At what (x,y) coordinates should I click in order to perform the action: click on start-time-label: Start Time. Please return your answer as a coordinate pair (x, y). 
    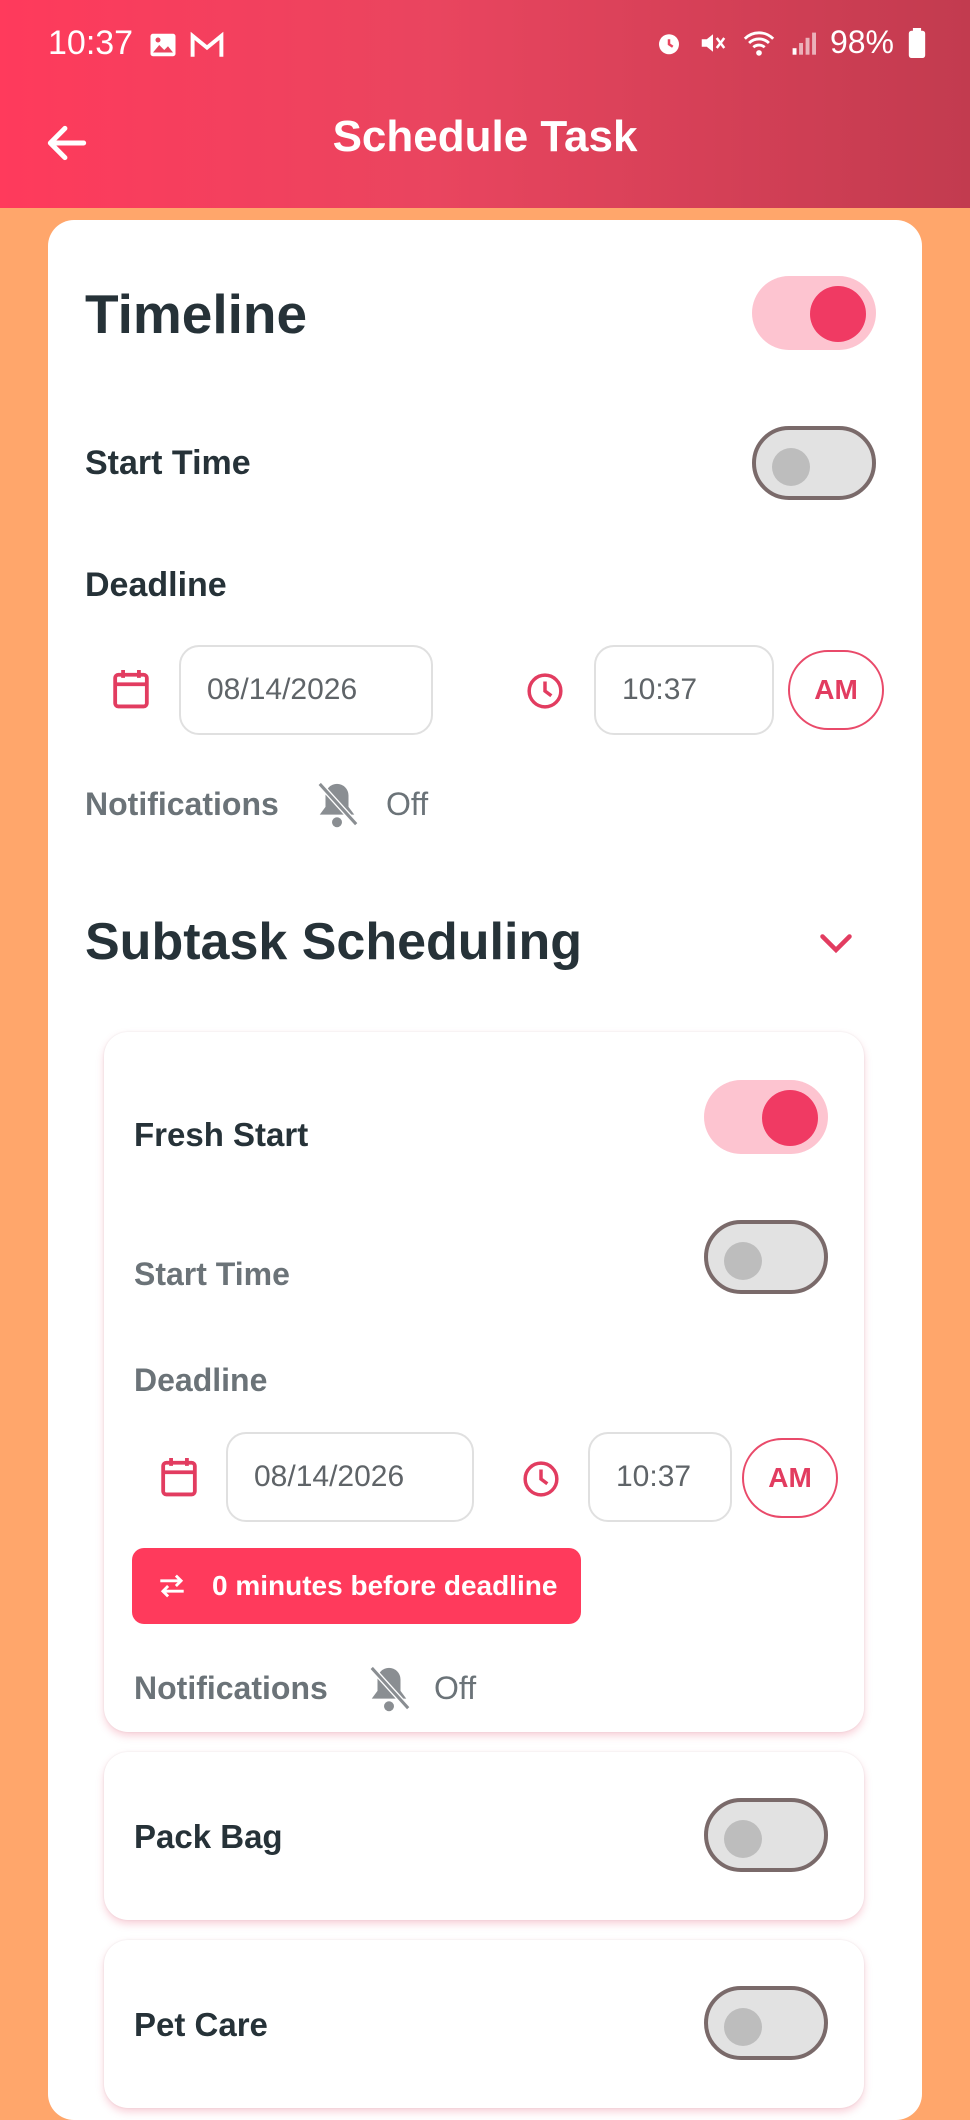
    Looking at the image, I should click on (168, 463).